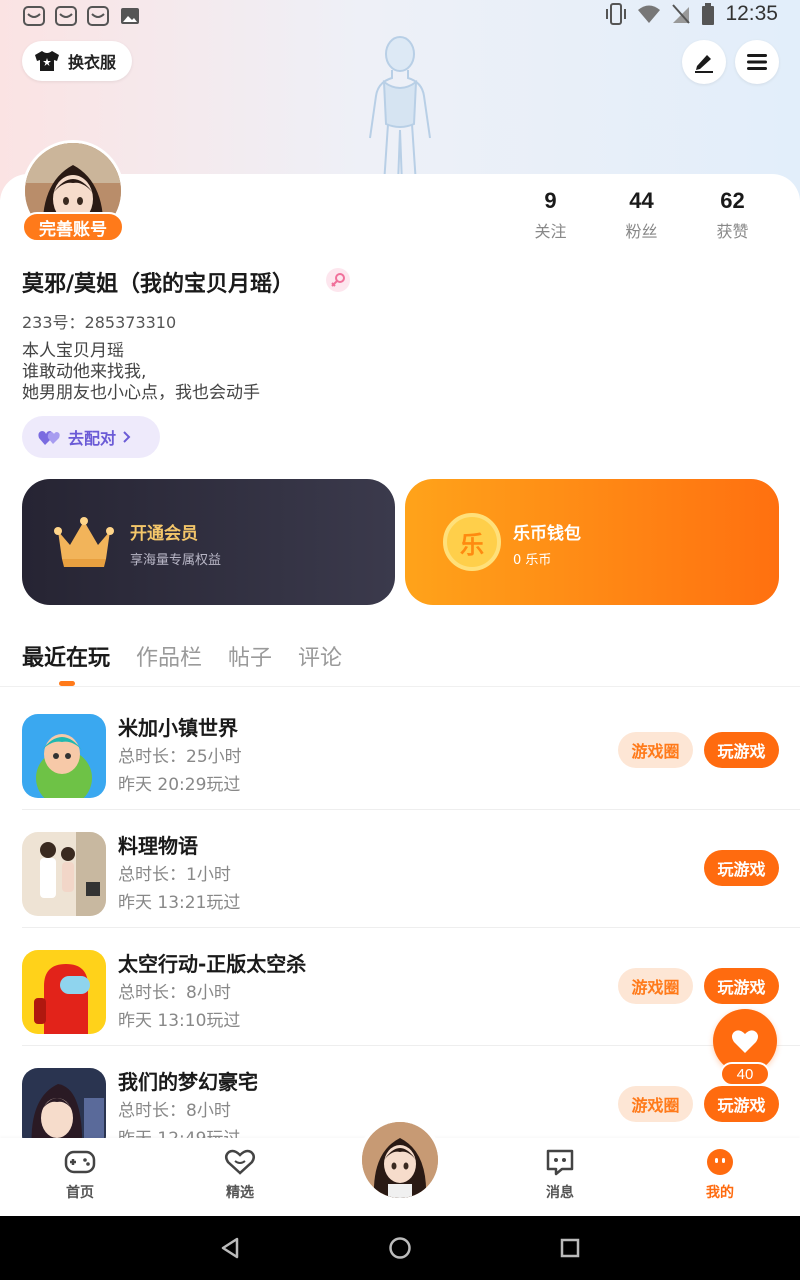 The height and width of the screenshot is (1280, 800). What do you see at coordinates (158, 846) in the screenshot?
I see `game-name: 料理物语` at bounding box center [158, 846].